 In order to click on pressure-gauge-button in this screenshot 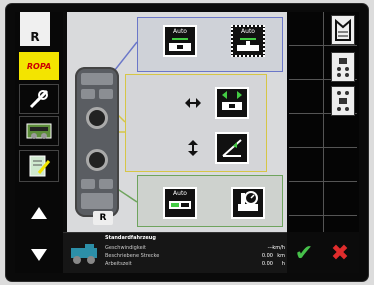, I will do `click(248, 203)`.